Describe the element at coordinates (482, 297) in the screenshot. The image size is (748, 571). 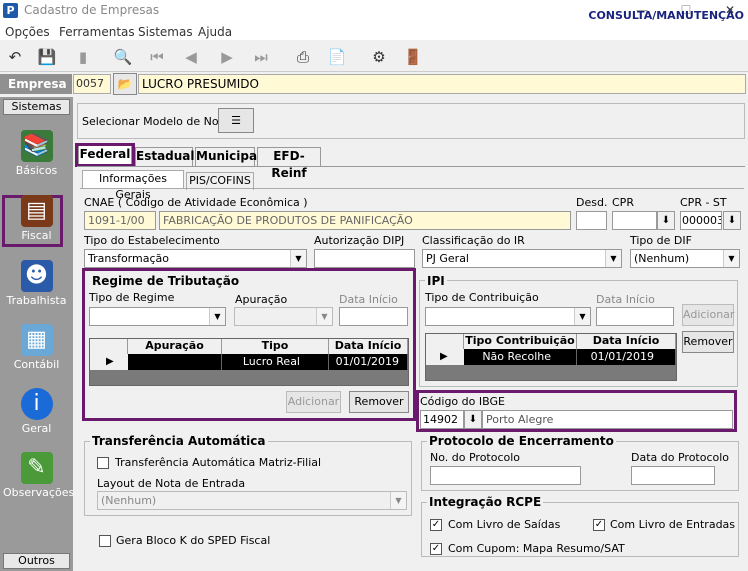
I see `ipi-tipo-label: Tipo de Contribuição` at that location.